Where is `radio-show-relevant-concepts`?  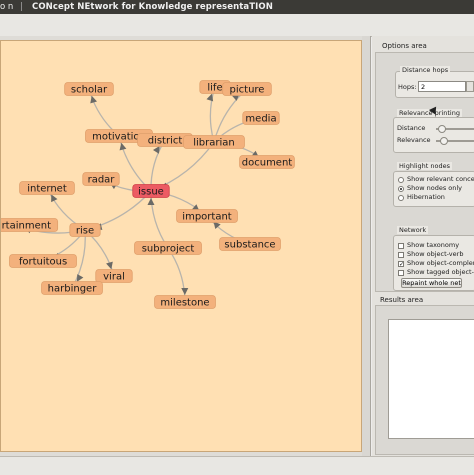 radio-show-relevant-concepts is located at coordinates (401, 180).